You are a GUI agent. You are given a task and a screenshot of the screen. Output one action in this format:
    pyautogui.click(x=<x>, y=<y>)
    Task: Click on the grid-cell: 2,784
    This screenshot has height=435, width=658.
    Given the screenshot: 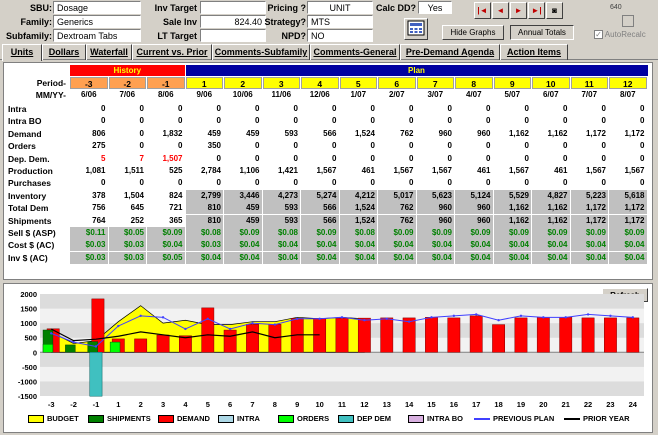 What is the action you would take?
    pyautogui.click(x=205, y=171)
    